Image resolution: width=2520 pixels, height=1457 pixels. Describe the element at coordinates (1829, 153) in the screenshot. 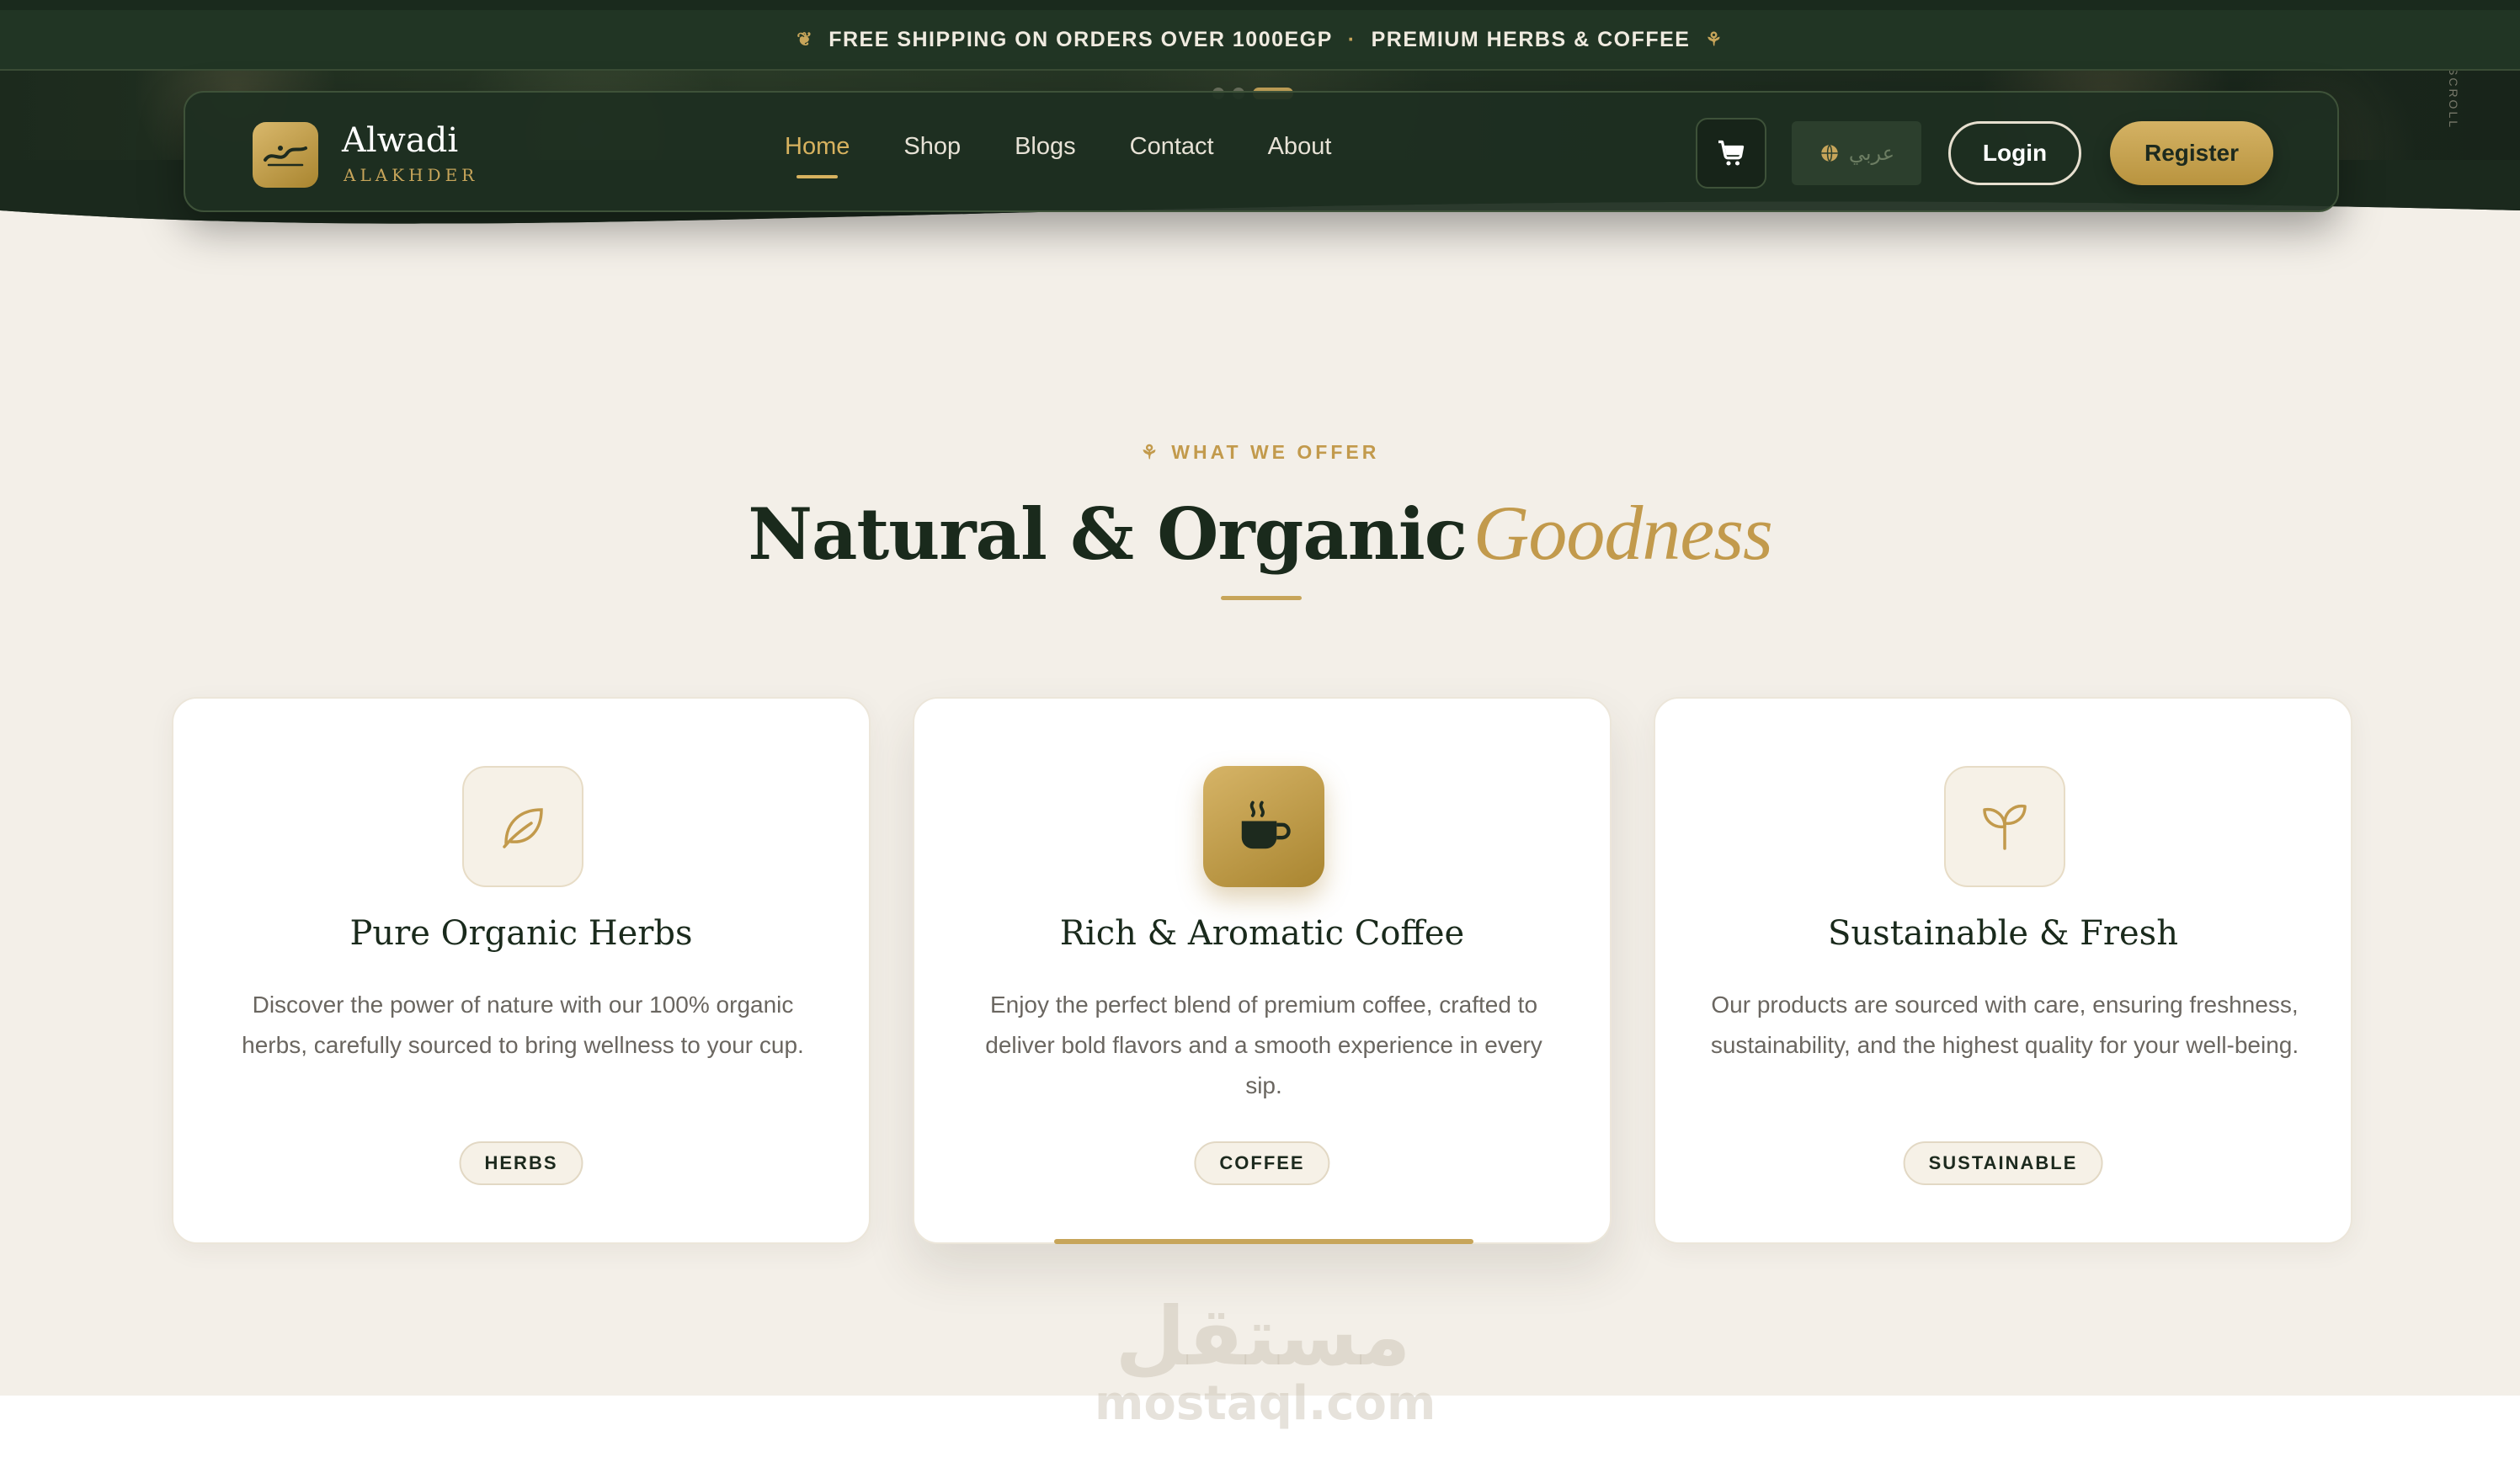

I see `globe-icon` at that location.